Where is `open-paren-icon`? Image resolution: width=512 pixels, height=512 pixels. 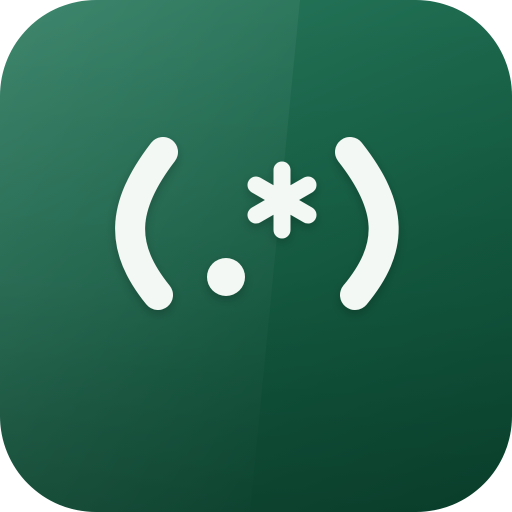 open-paren-icon is located at coordinates (146, 223).